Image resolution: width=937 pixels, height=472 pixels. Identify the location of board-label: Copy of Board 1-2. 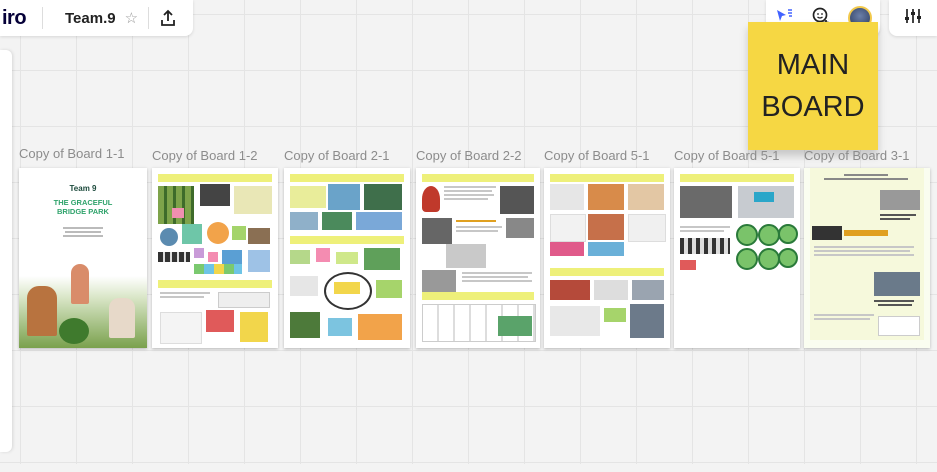
(205, 155).